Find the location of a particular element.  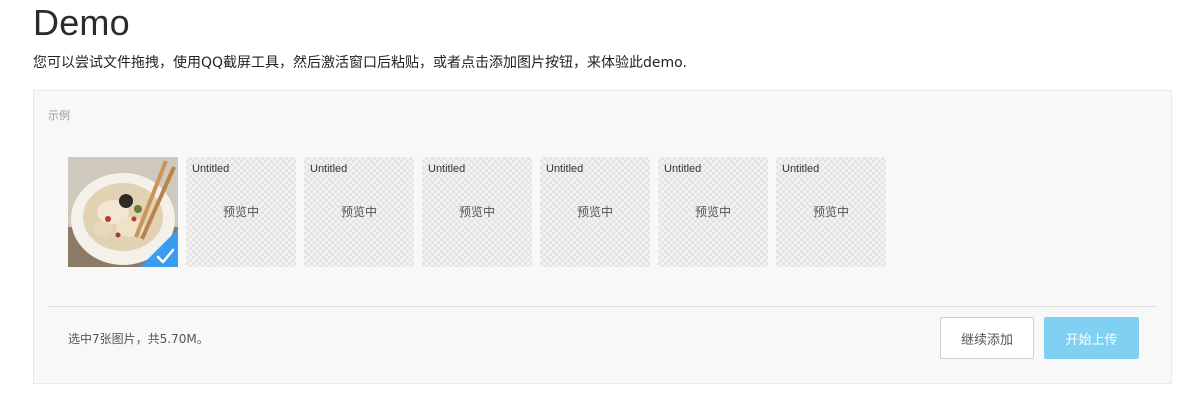

page-title: Demo is located at coordinates (81, 22).